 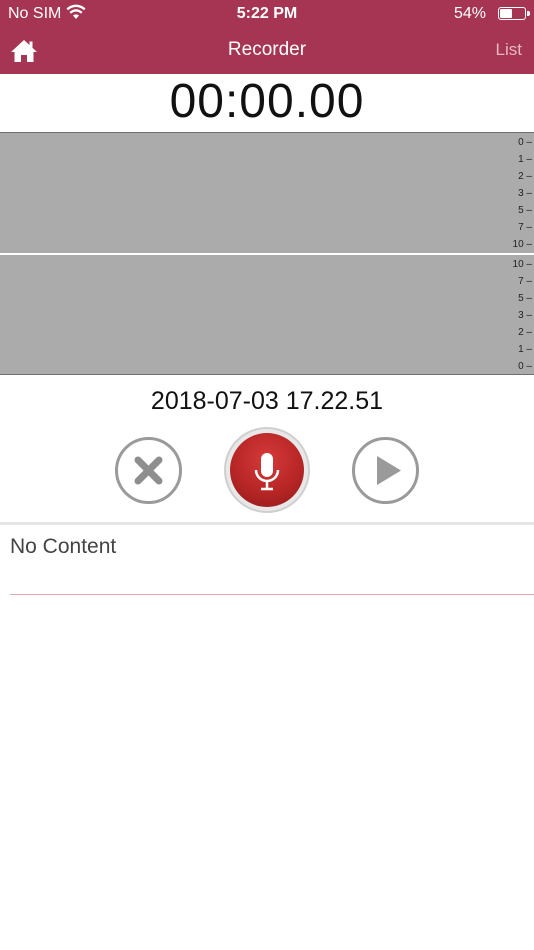 I want to click on top-bar: No SIM 5:22 PM 54% Recorder List, so click(x=267, y=37).